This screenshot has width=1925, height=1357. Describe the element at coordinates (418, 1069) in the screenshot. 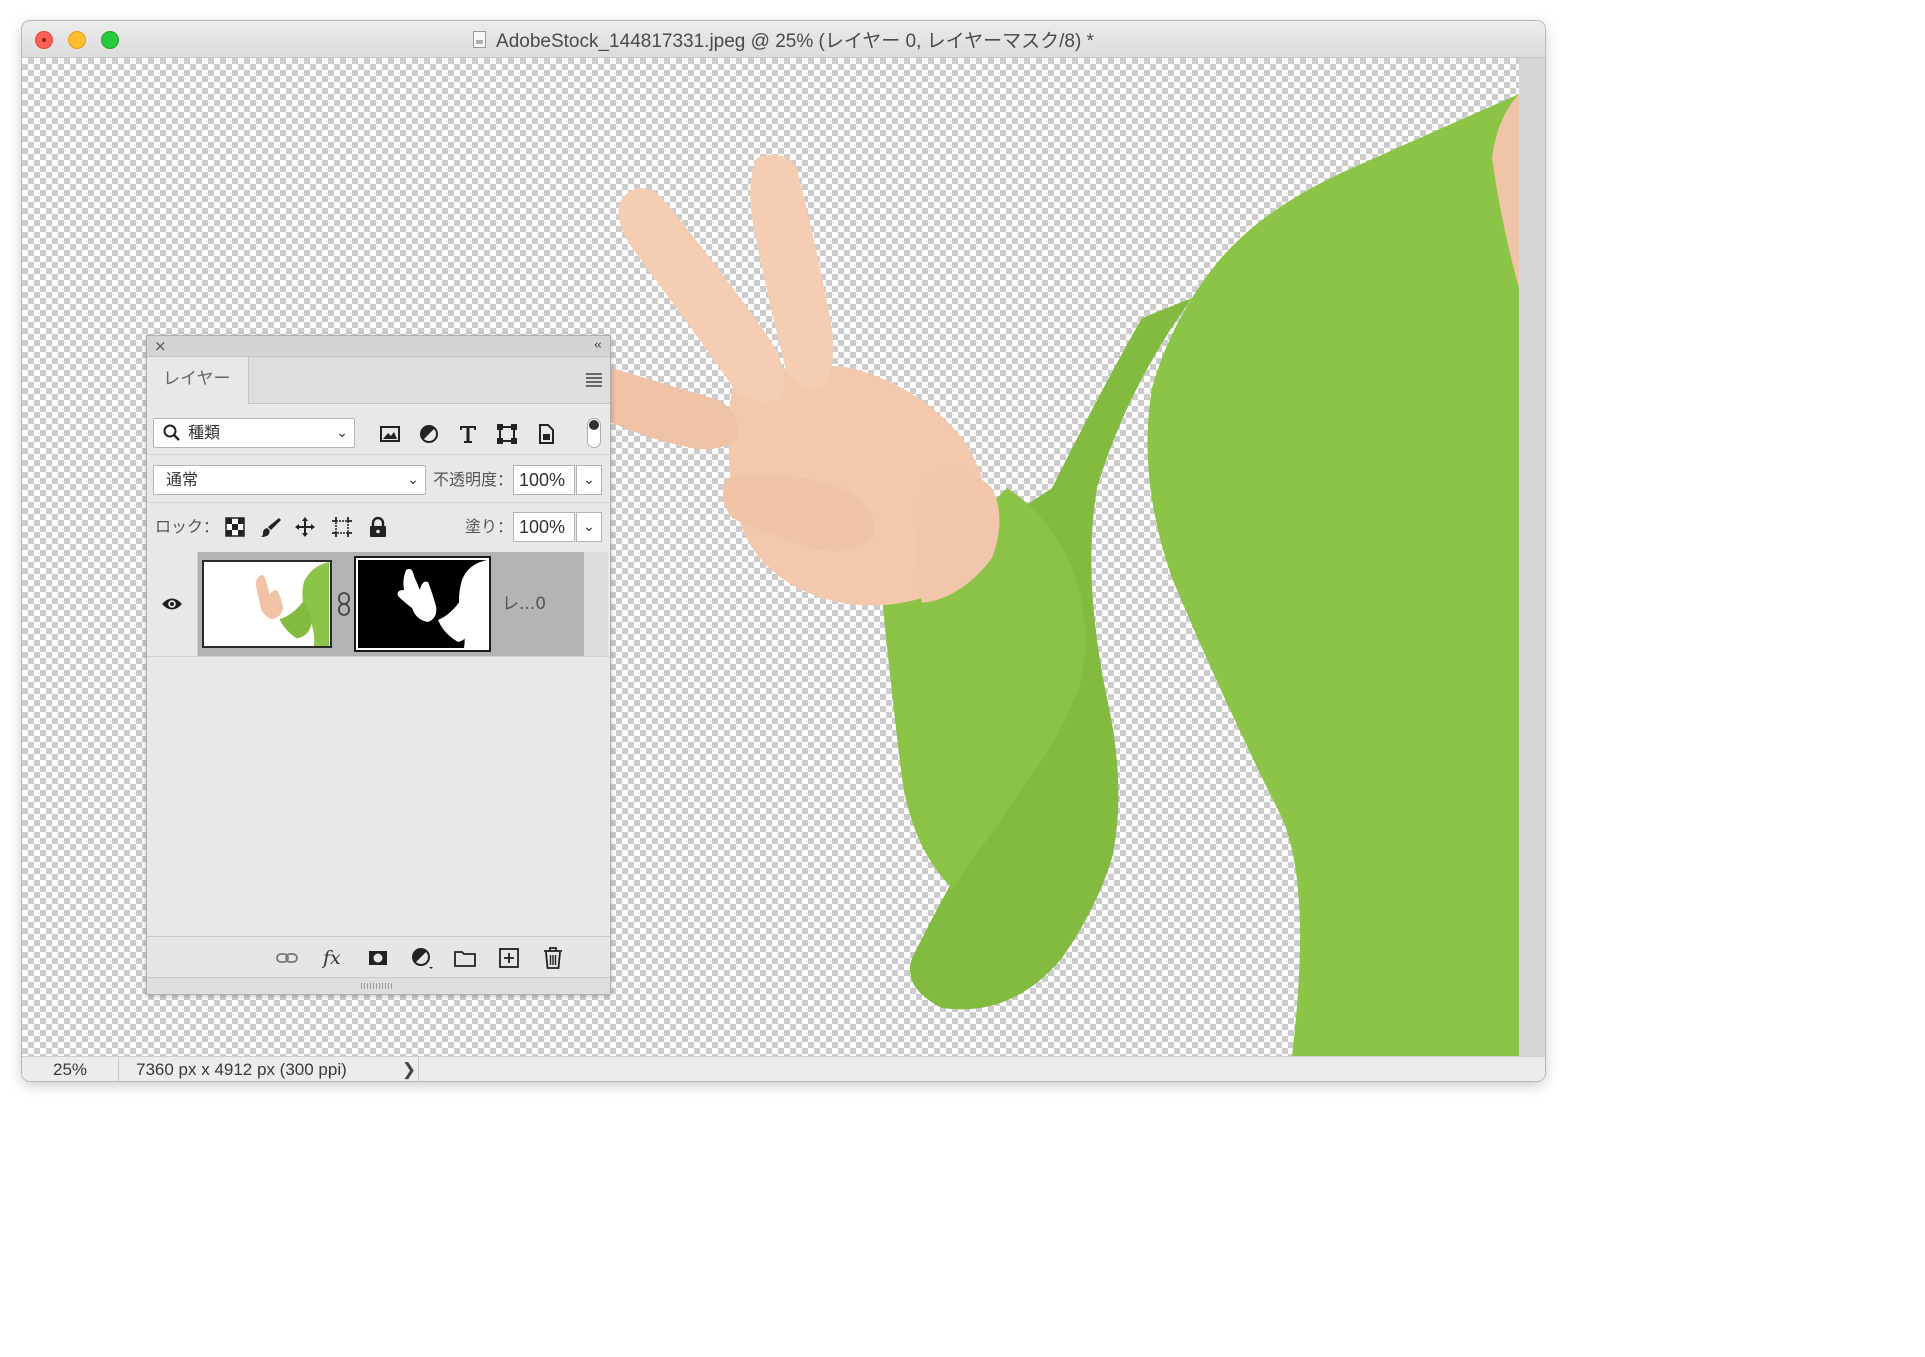

I see `status-divider` at that location.